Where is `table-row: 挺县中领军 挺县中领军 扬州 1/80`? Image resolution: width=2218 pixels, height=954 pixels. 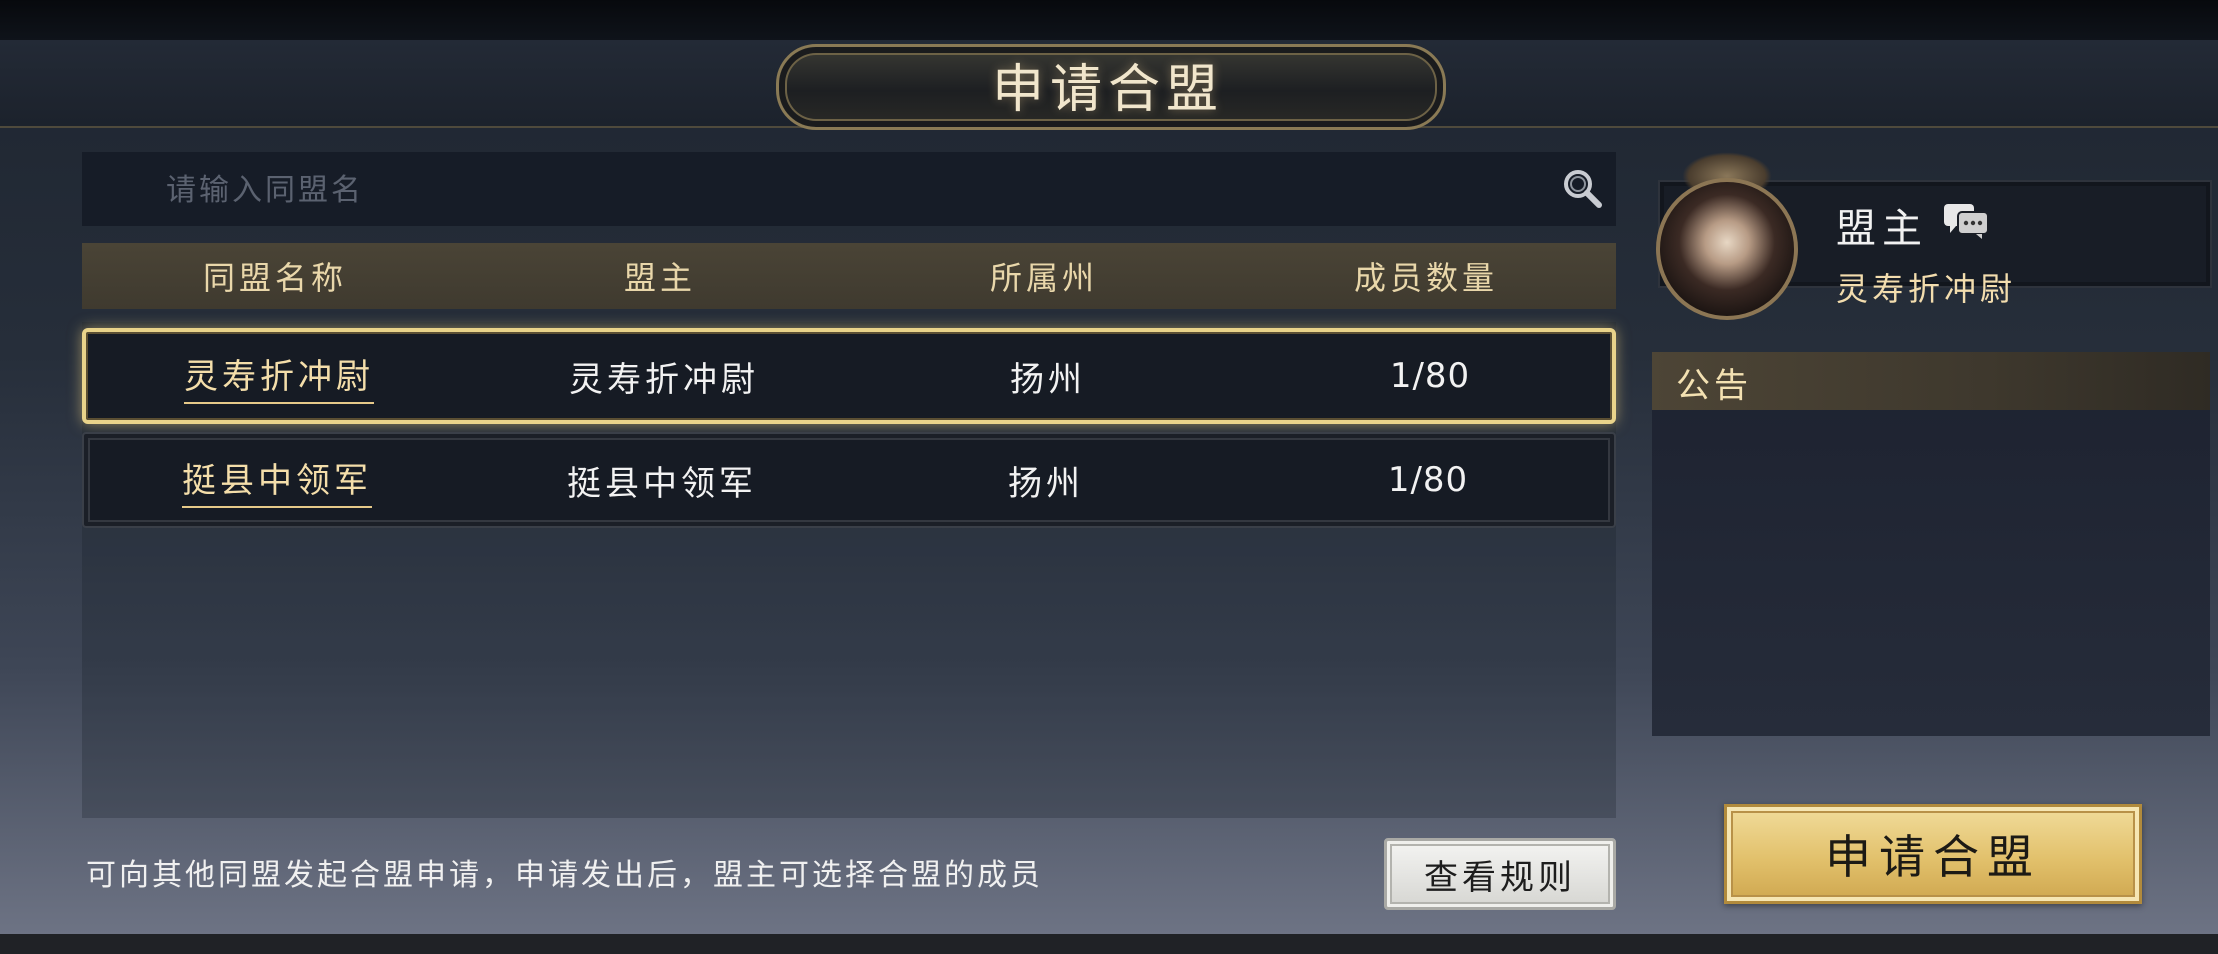 table-row: 挺县中领军 挺县中领军 扬州 1/80 is located at coordinates (849, 480).